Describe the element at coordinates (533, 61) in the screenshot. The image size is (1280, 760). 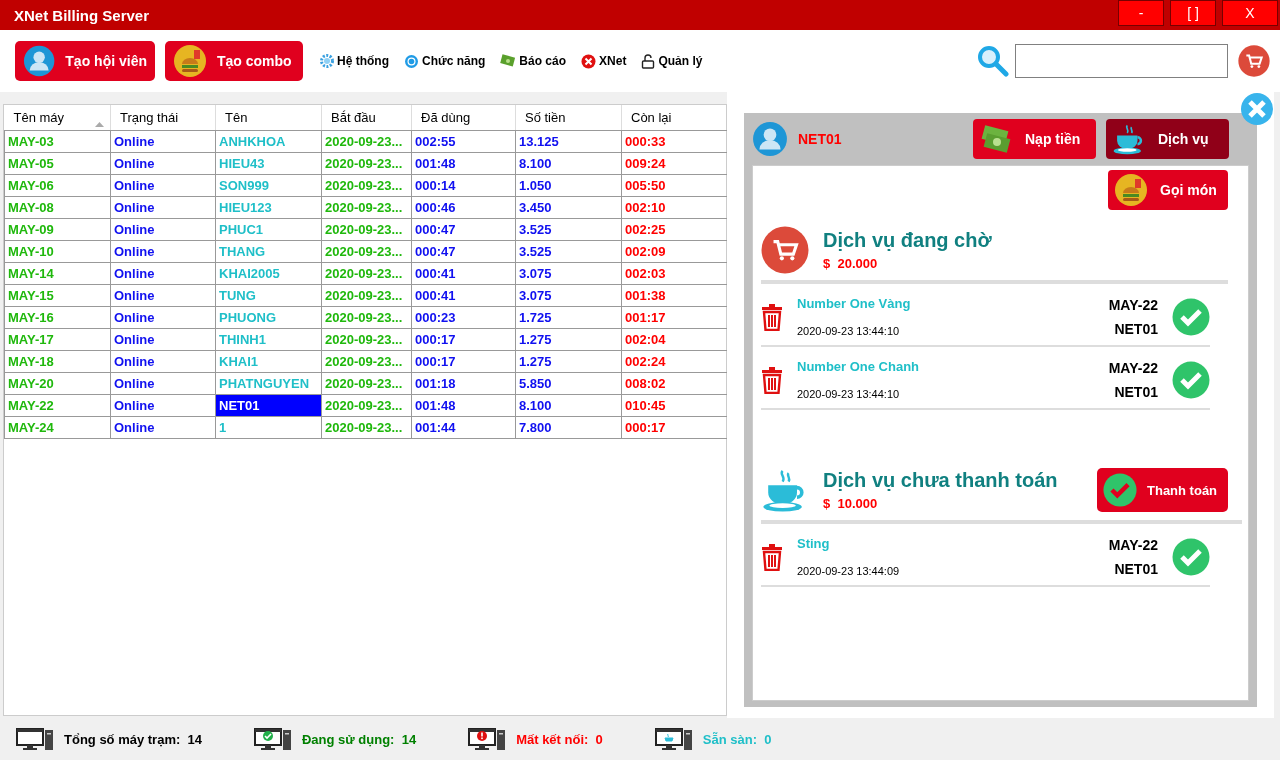
I see `menu-item: Báo cáo` at that location.